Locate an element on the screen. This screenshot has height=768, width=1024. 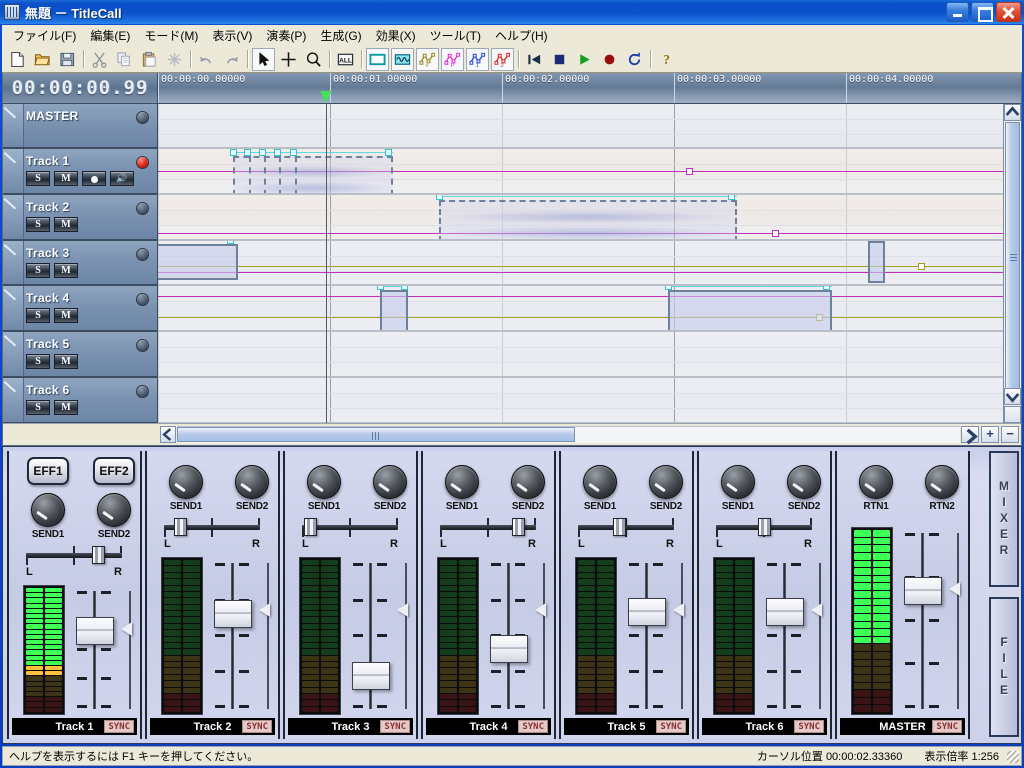
vertical-scrollbar is located at coordinates (1012, 263).